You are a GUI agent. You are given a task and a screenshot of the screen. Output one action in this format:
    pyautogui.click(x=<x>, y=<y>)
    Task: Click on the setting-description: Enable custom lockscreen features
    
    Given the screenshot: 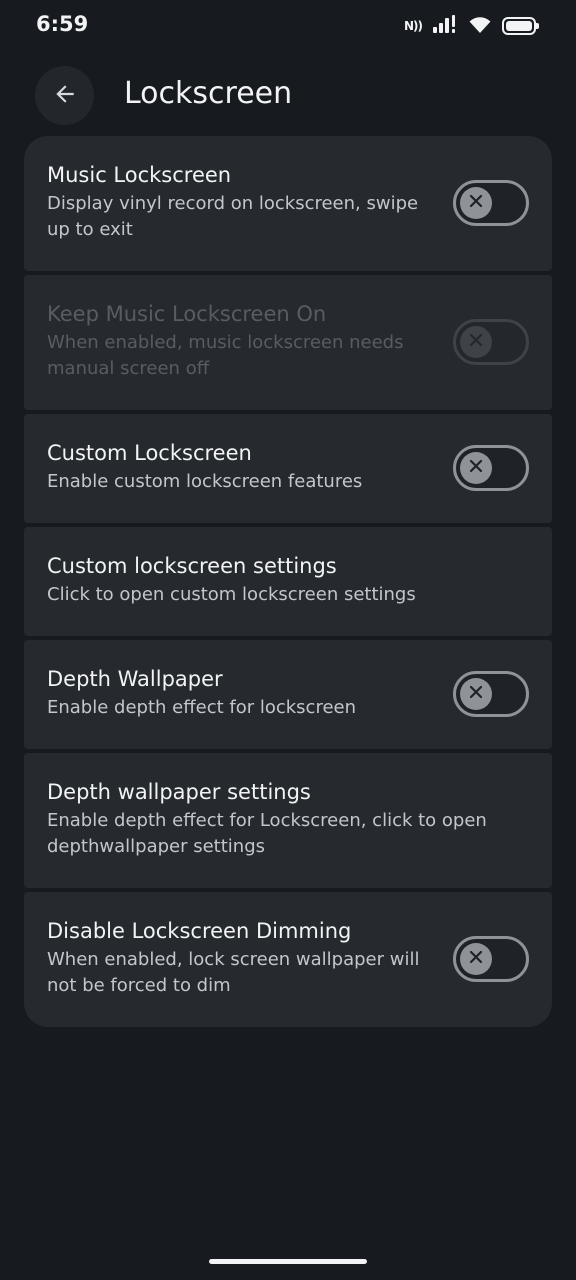 What is the action you would take?
    pyautogui.click(x=205, y=481)
    